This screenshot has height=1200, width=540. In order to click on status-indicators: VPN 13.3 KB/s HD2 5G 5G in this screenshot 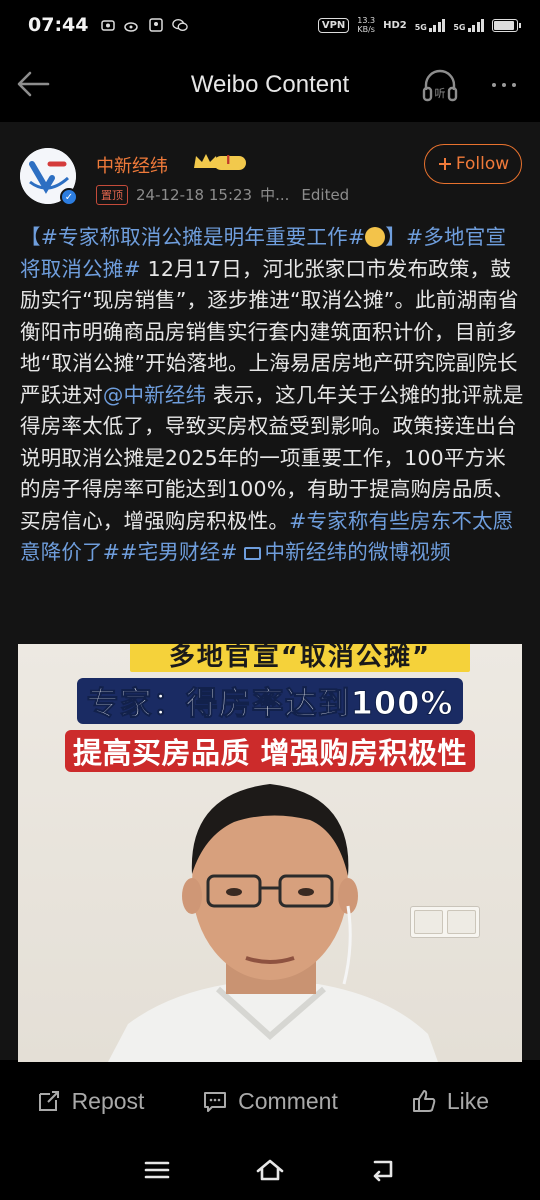, I will do `click(419, 25)`.